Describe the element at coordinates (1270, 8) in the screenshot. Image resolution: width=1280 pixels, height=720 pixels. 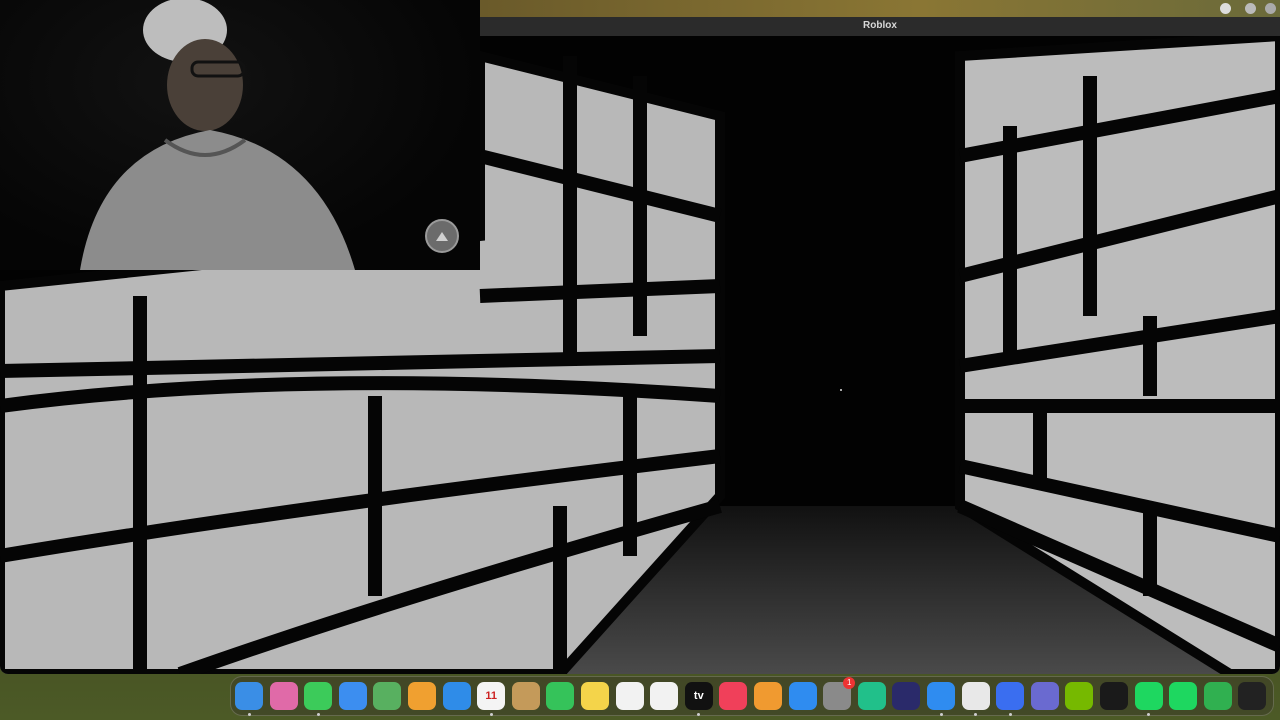
I see `siri-icon` at that location.